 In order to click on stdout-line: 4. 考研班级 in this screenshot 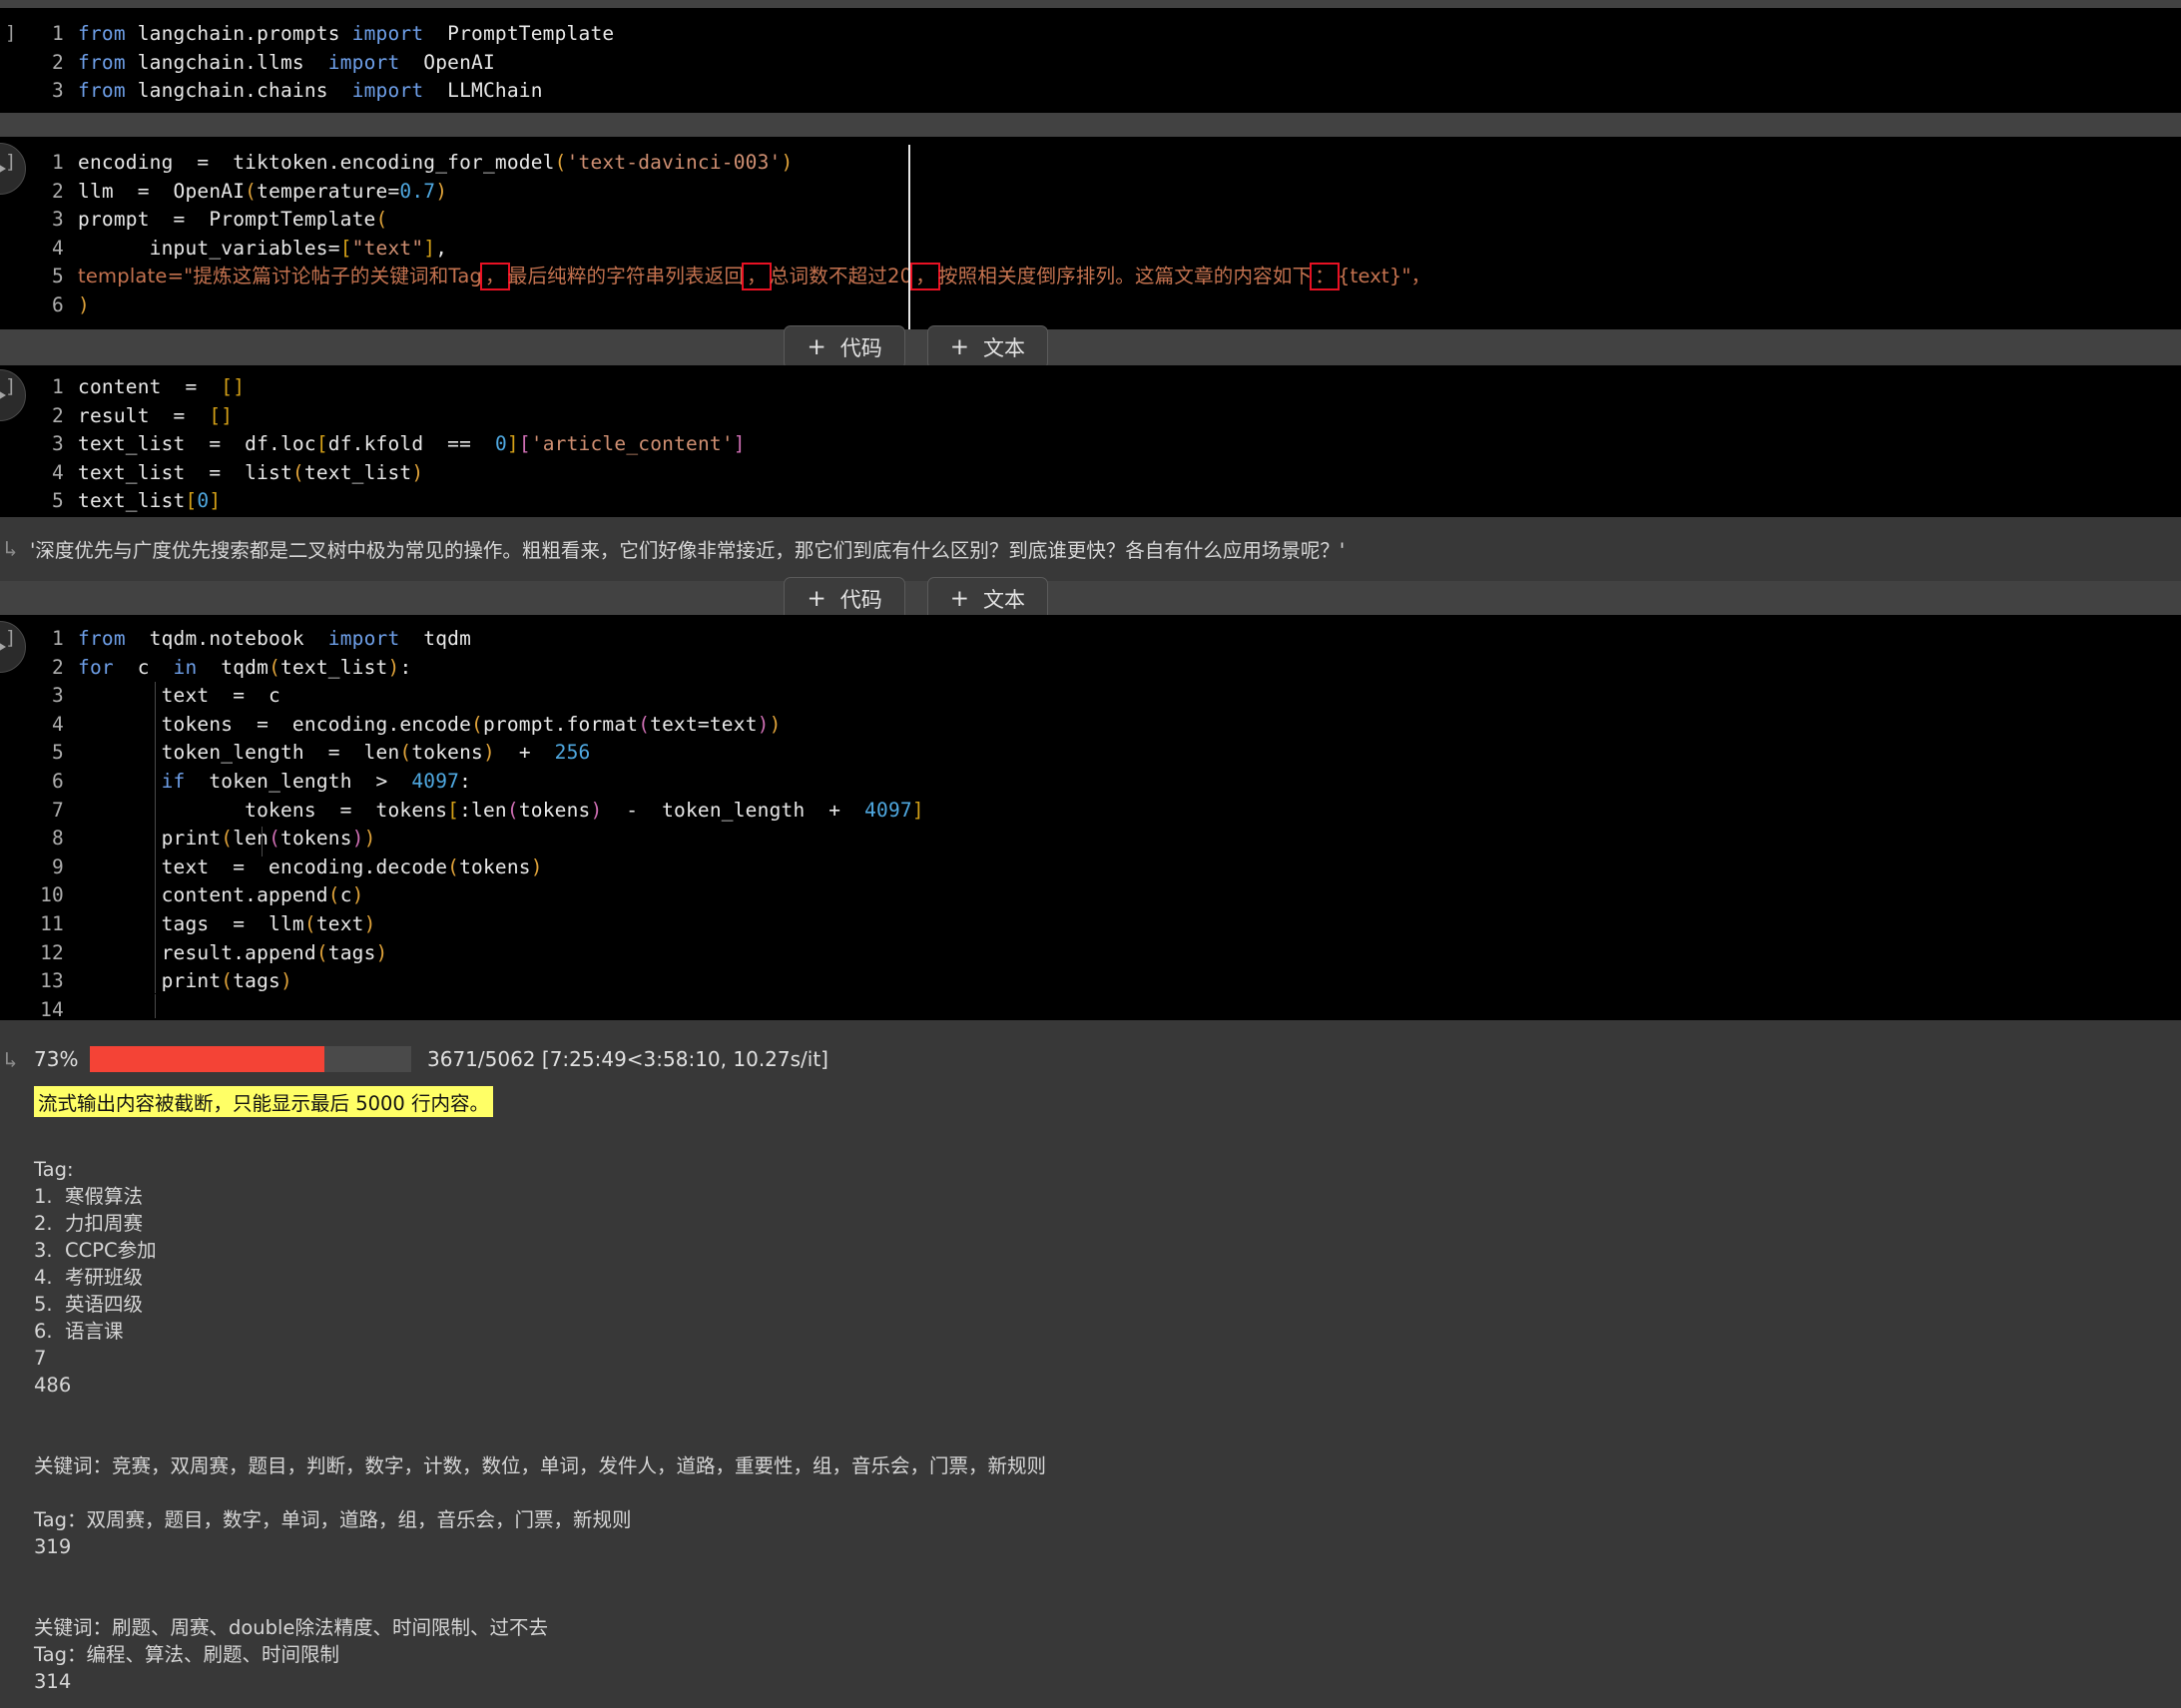, I will do `click(89, 1277)`.